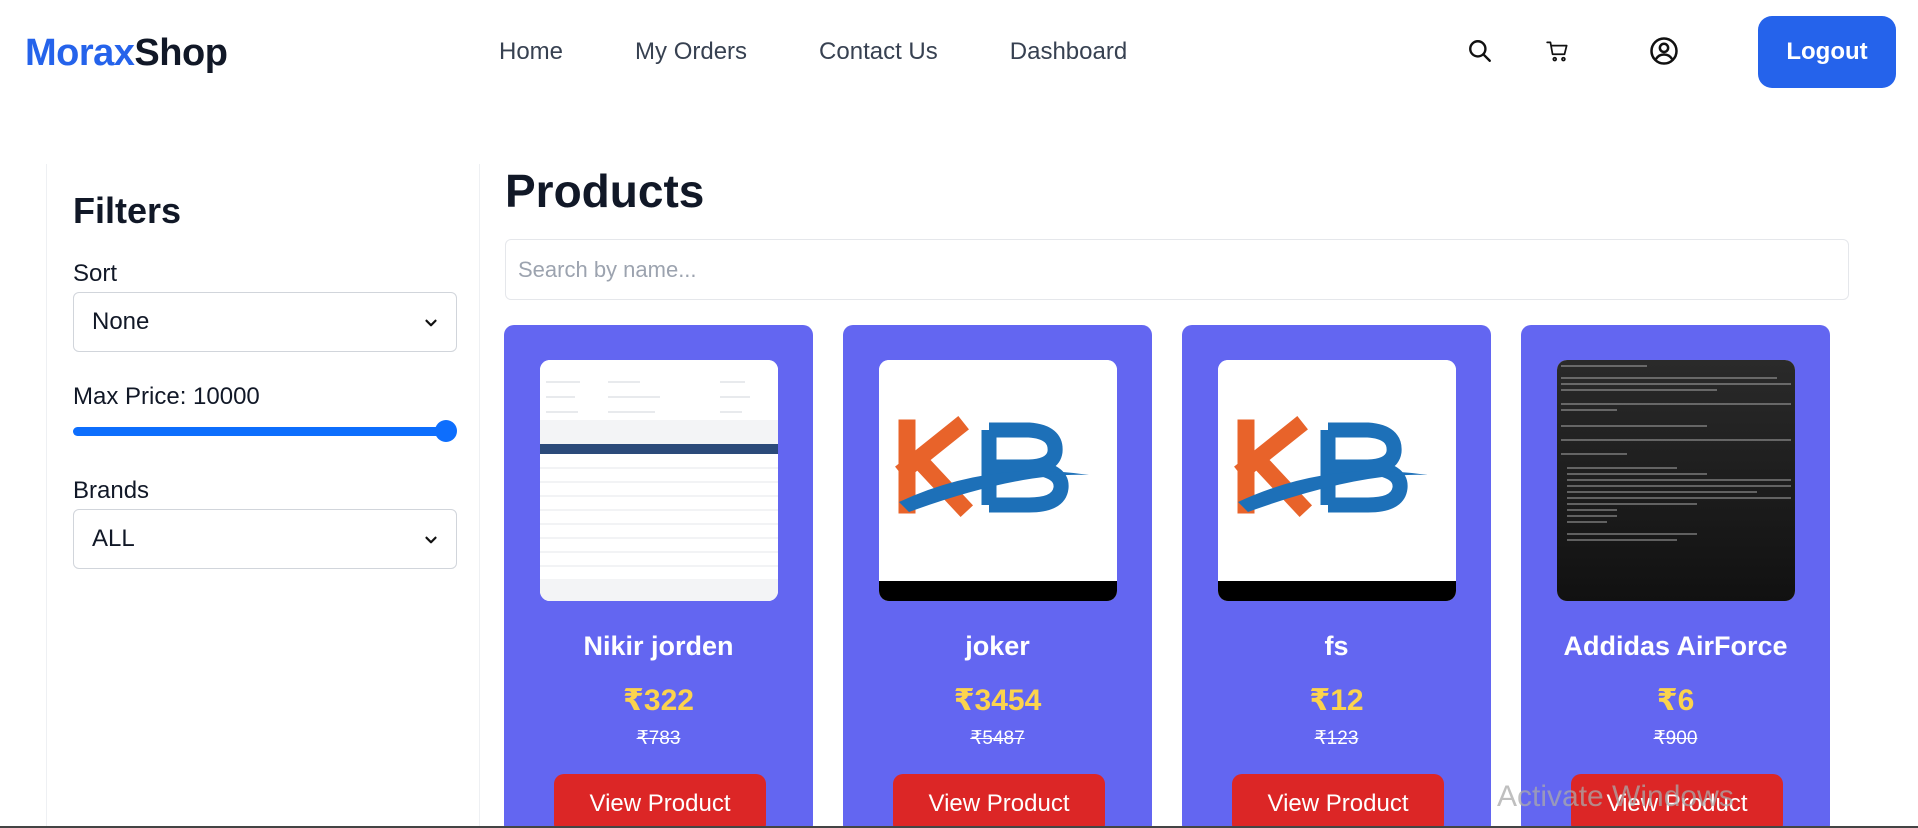 This screenshot has width=1918, height=828. I want to click on max-price-label: Max Price: 10000, so click(166, 396).